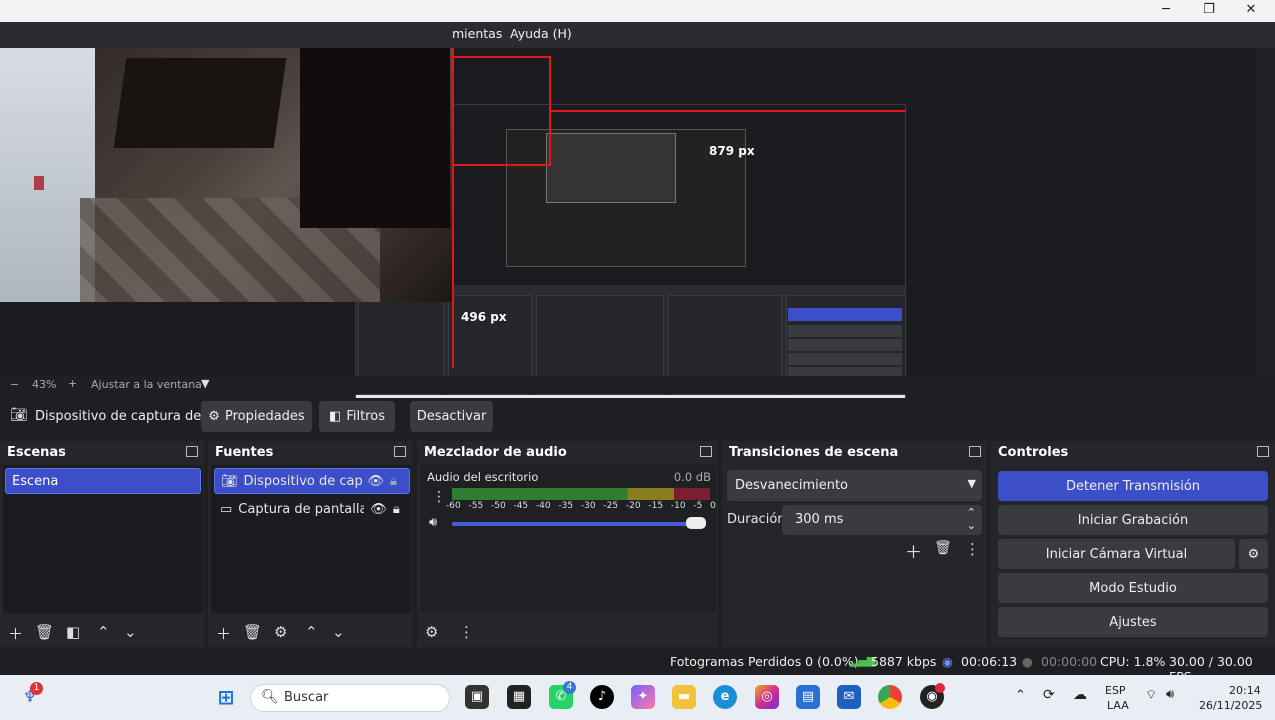 Image resolution: width=1275 pixels, height=720 pixels. Describe the element at coordinates (1151, 695) in the screenshot. I see `wifi-icon: ⌔` at that location.